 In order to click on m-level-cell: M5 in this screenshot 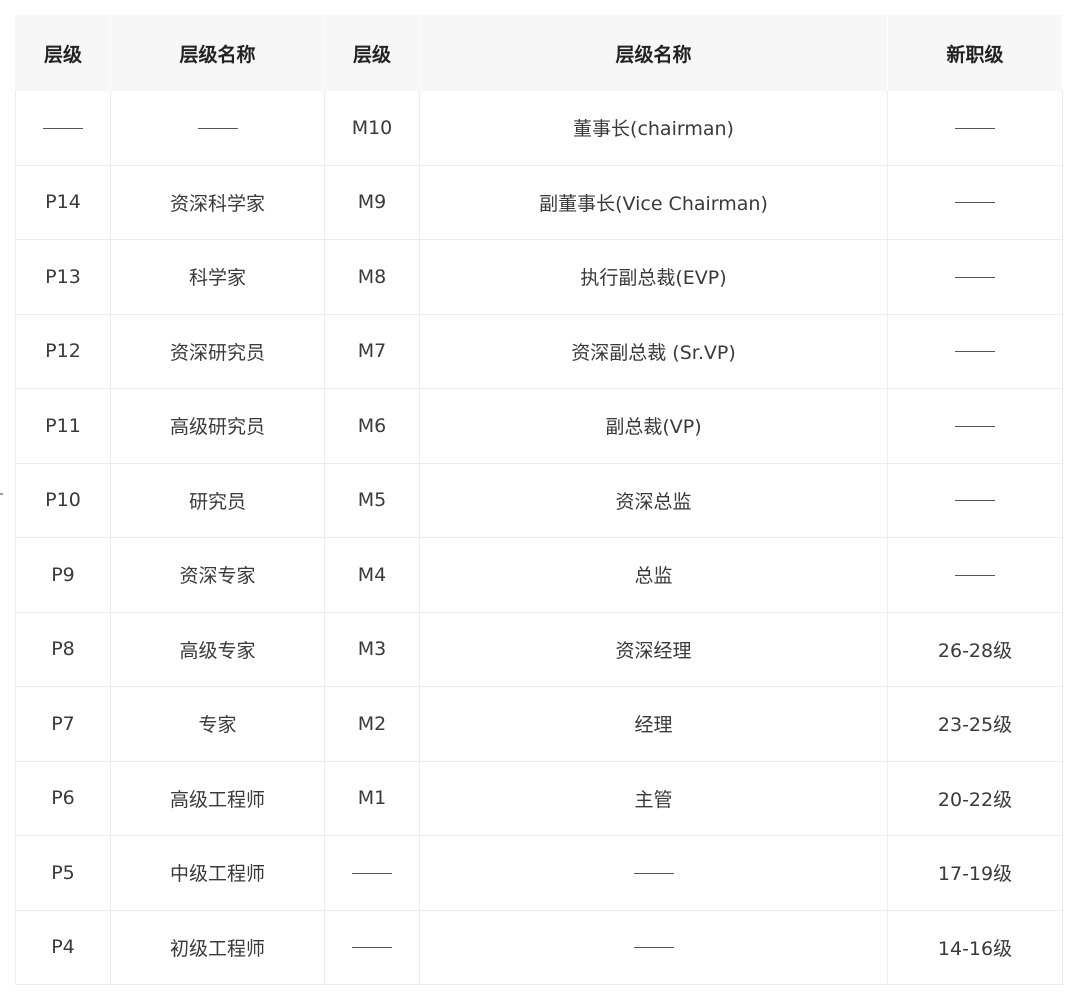, I will do `click(372, 500)`.